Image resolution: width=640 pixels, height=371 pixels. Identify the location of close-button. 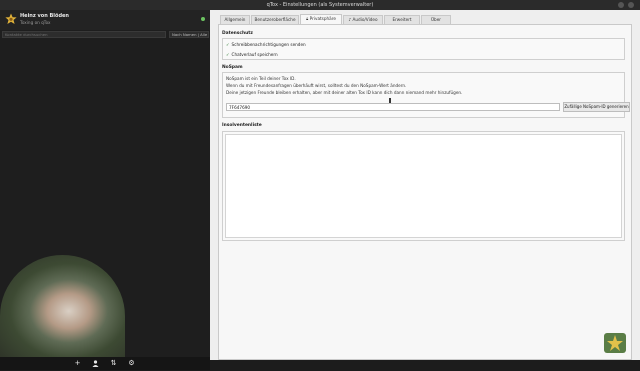
(631, 5).